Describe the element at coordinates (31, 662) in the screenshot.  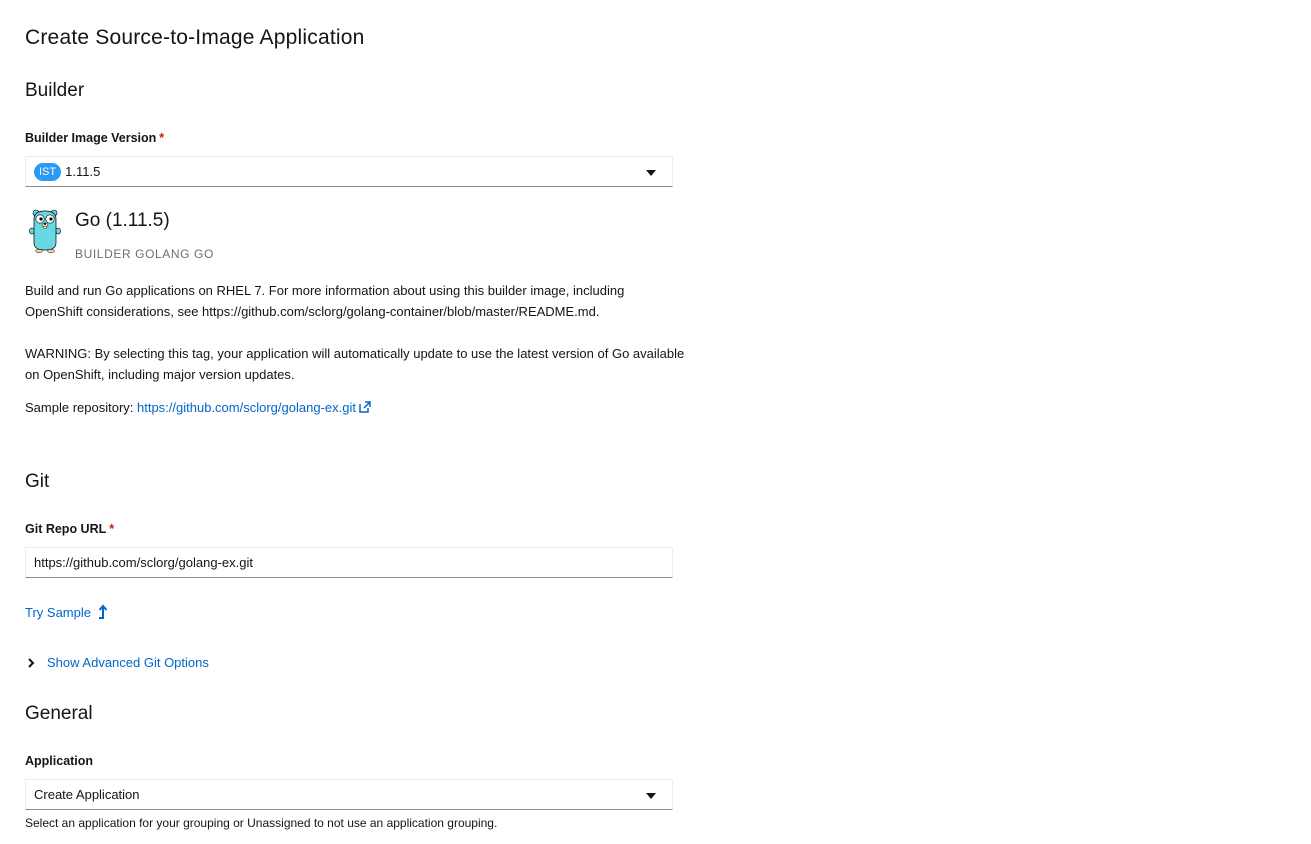
I see `chevron-right-icon` at that location.